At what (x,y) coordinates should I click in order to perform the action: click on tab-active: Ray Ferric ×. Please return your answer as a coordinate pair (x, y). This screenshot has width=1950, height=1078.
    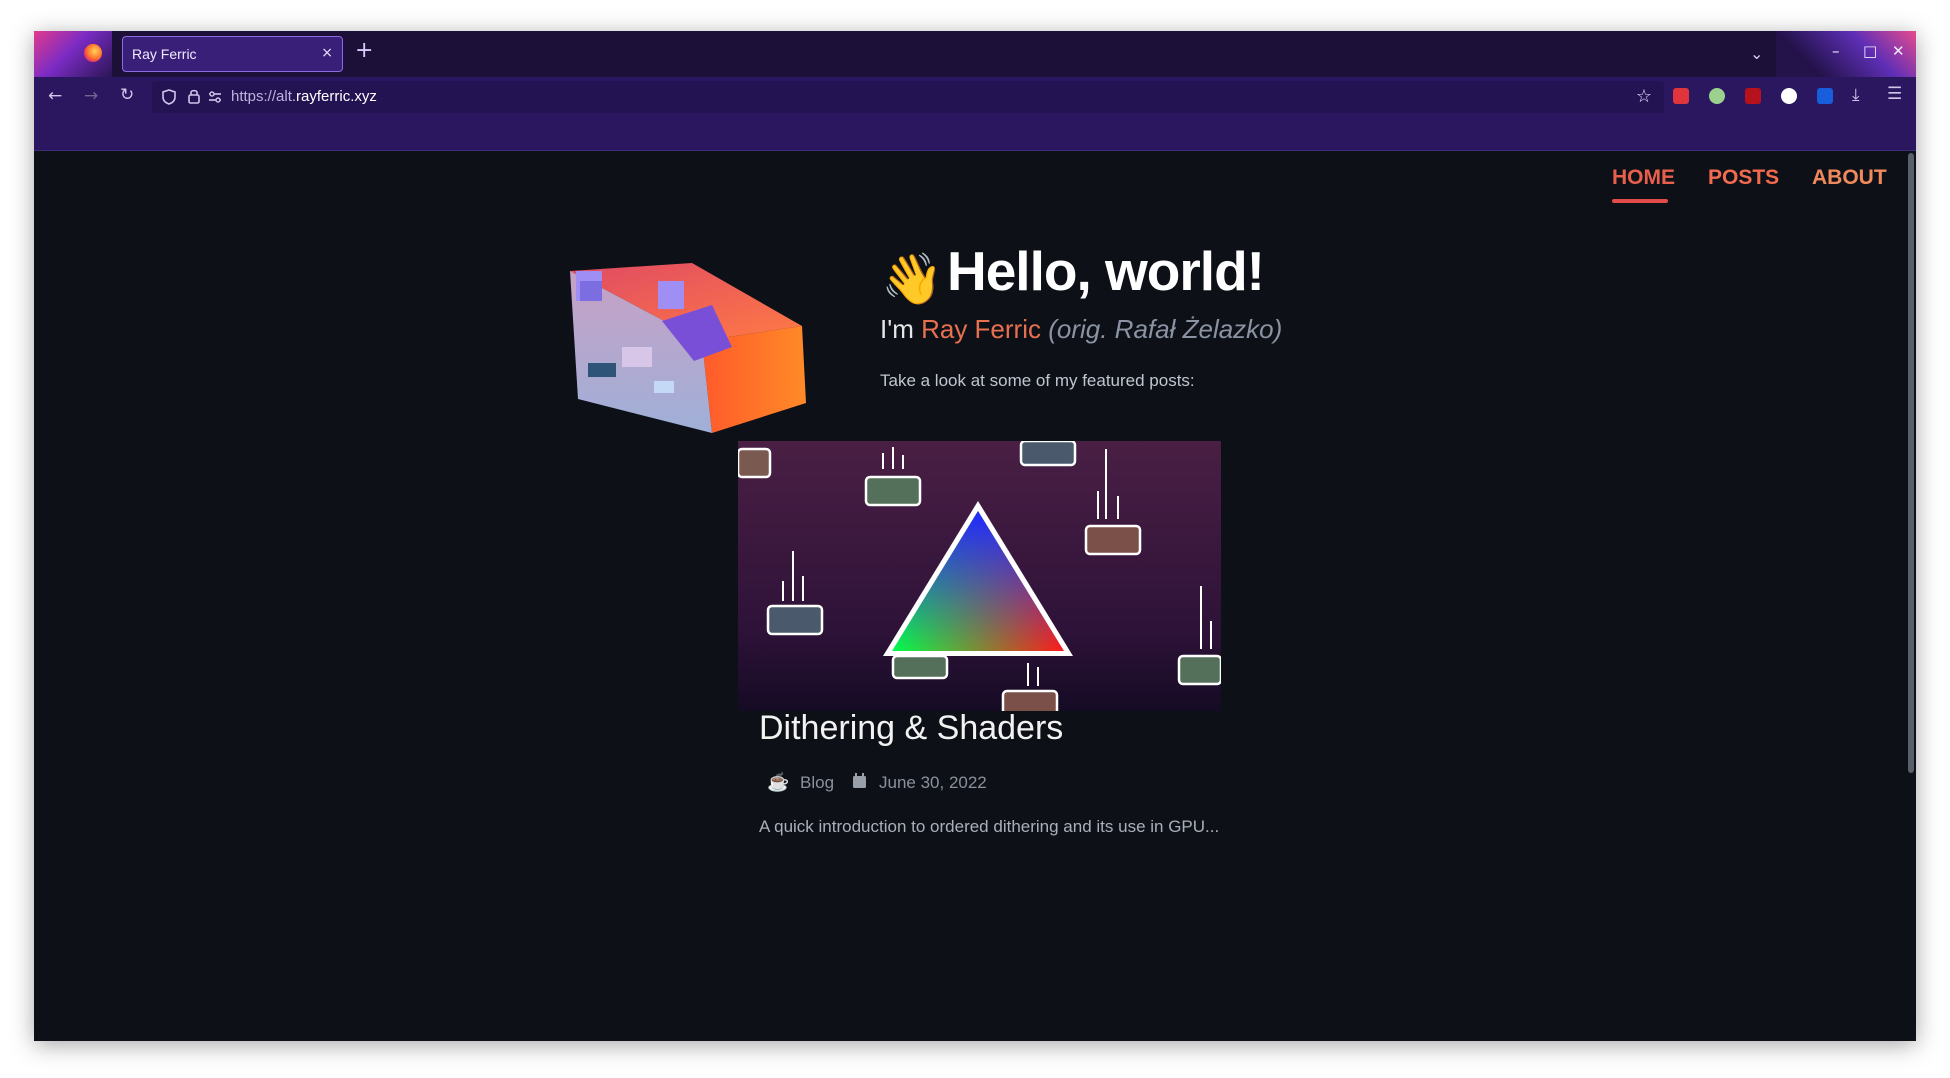
    Looking at the image, I should click on (232, 54).